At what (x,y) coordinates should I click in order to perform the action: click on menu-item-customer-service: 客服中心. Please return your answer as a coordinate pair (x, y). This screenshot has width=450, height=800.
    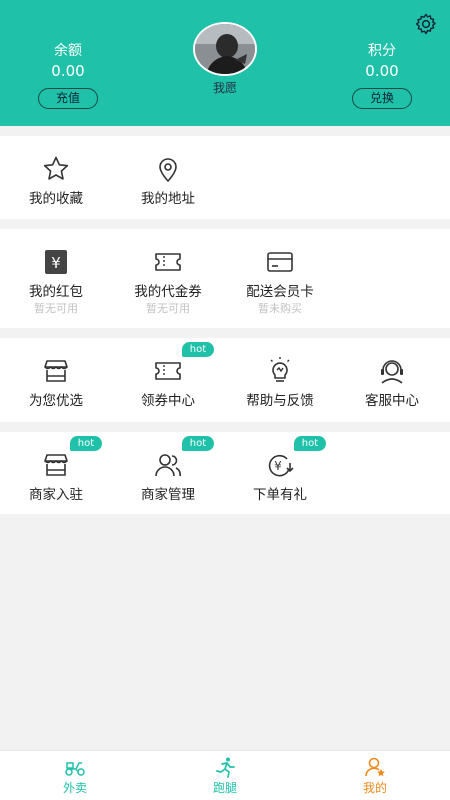
    Looking at the image, I should click on (392, 383).